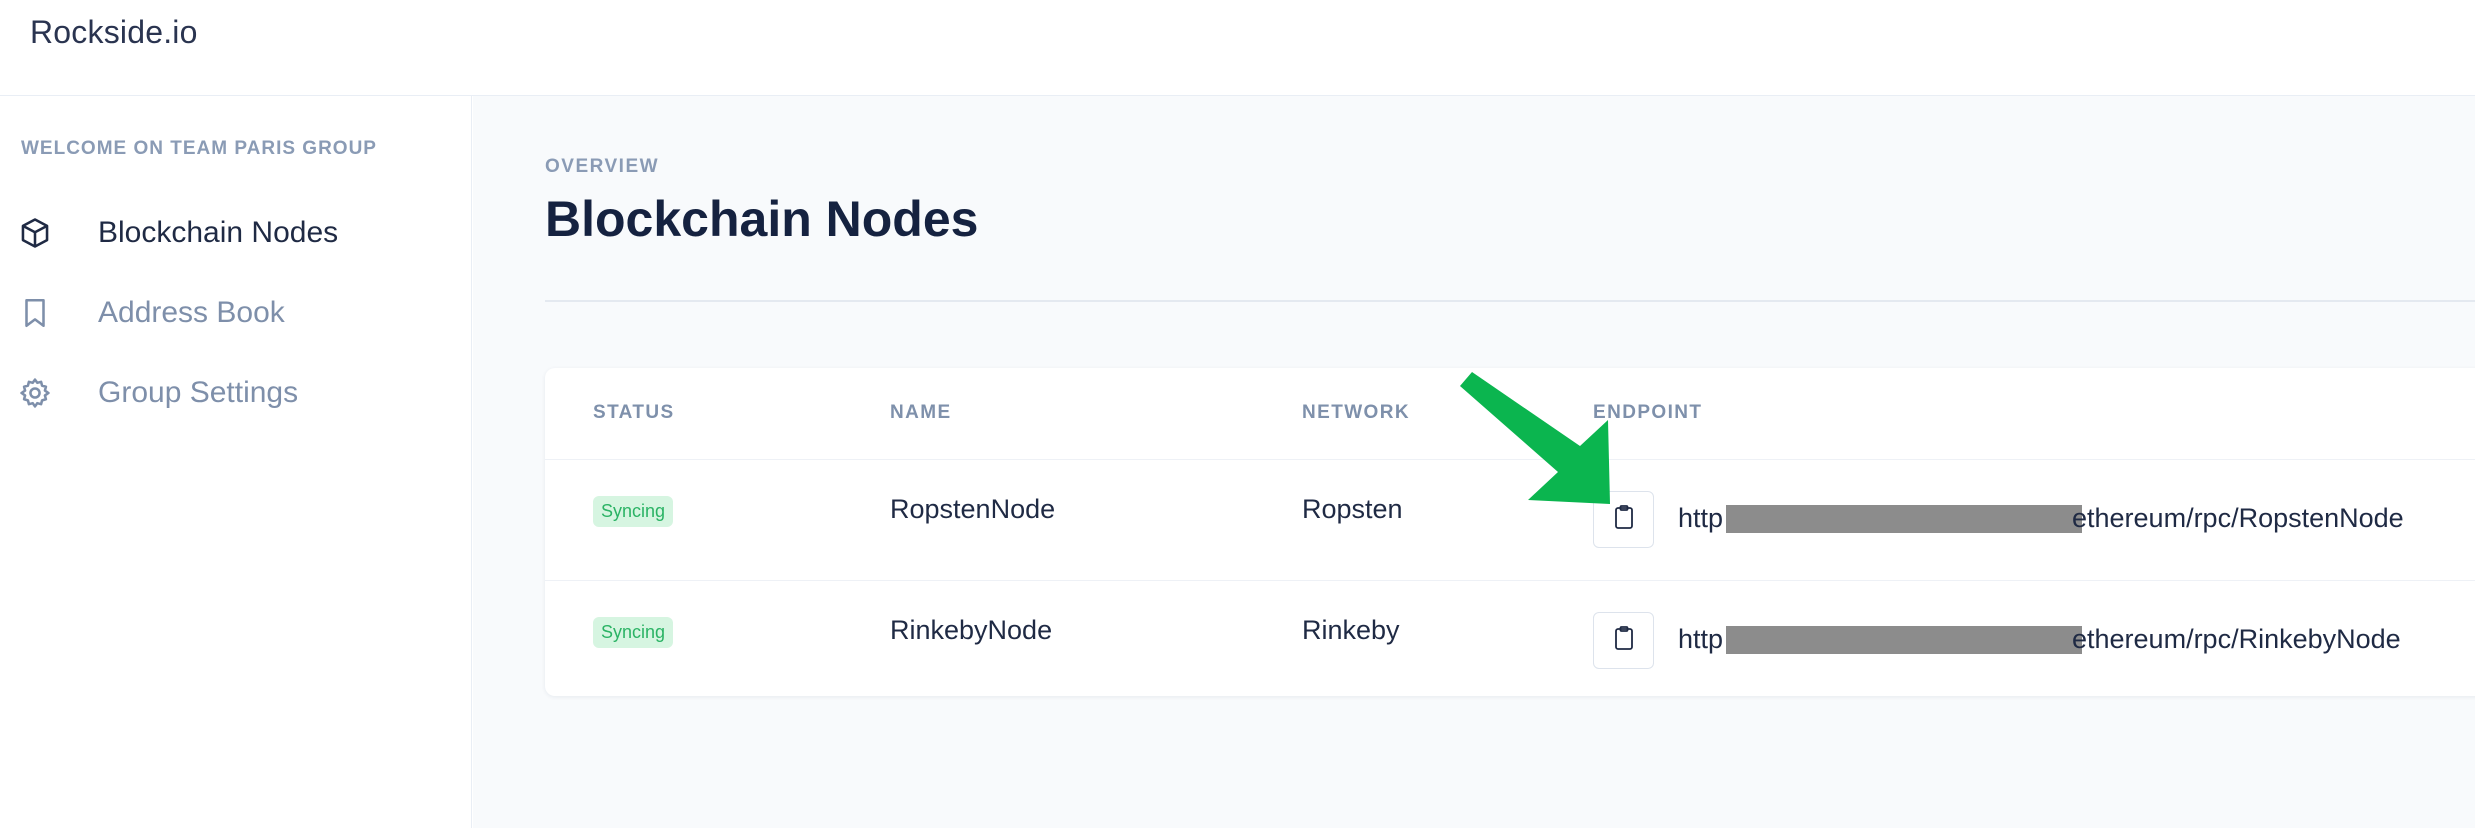  What do you see at coordinates (199, 148) in the screenshot?
I see `welcome-heading: WELCOME ON TEAM PARIS GROUP` at bounding box center [199, 148].